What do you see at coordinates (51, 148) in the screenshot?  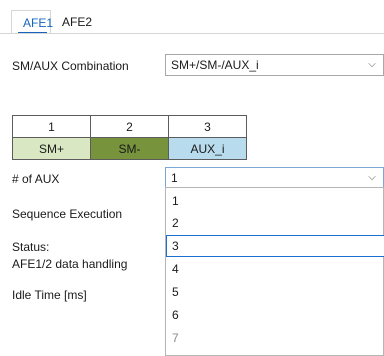 I see `channel-cell-sm-plus: SM+` at bounding box center [51, 148].